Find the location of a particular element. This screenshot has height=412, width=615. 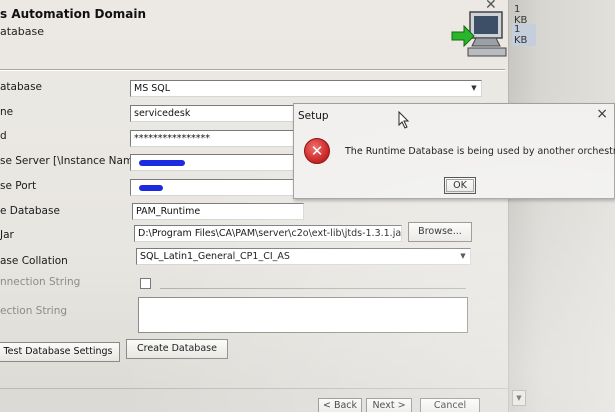

connection-string-checkbox is located at coordinates (145, 283).